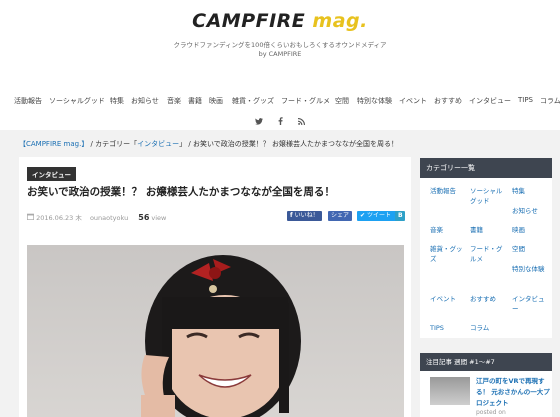 This screenshot has width=560, height=417. Describe the element at coordinates (525, 100) in the screenshot. I see `nav-item: TIPS` at that location.